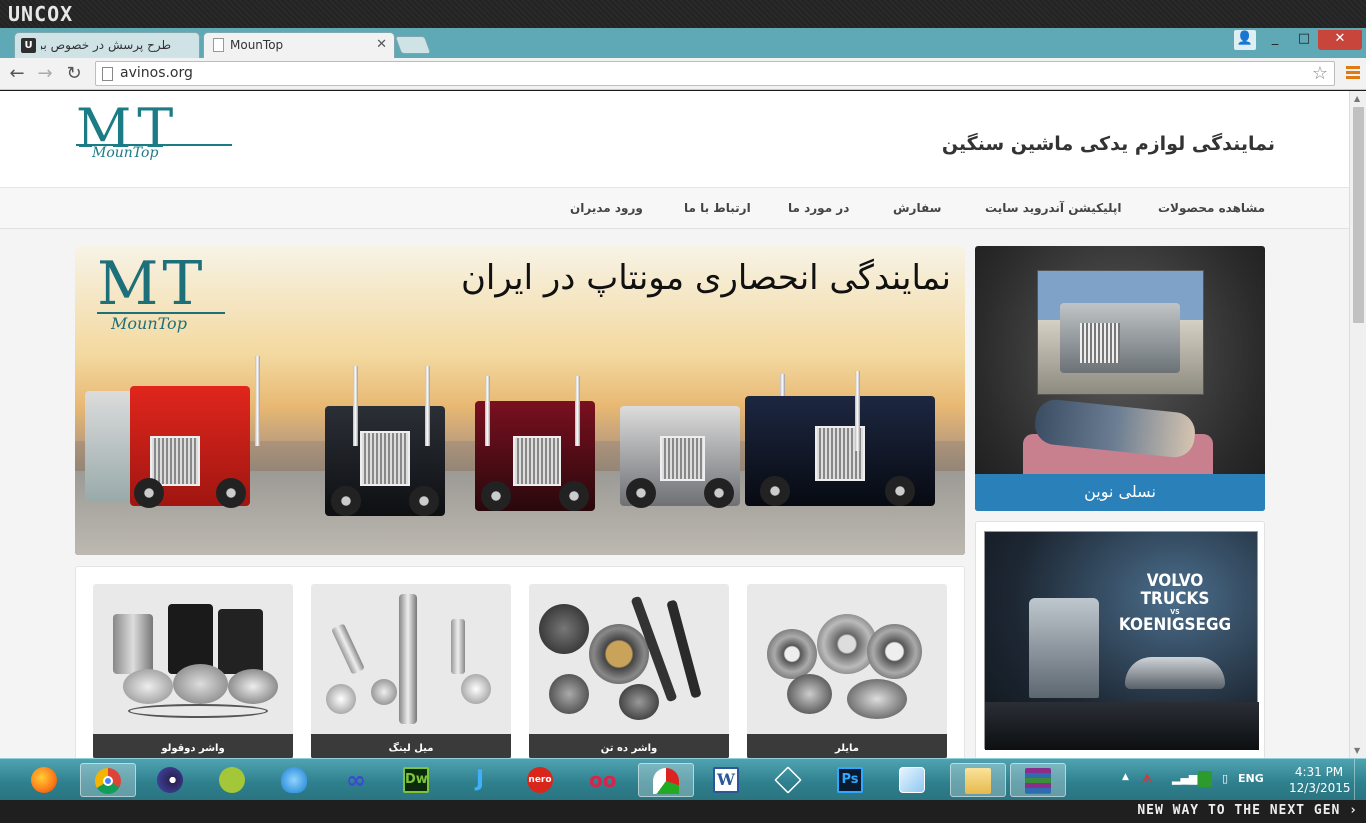  Describe the element at coordinates (1184, 778) in the screenshot. I see `network-signal-icon: ▂▄▆` at that location.